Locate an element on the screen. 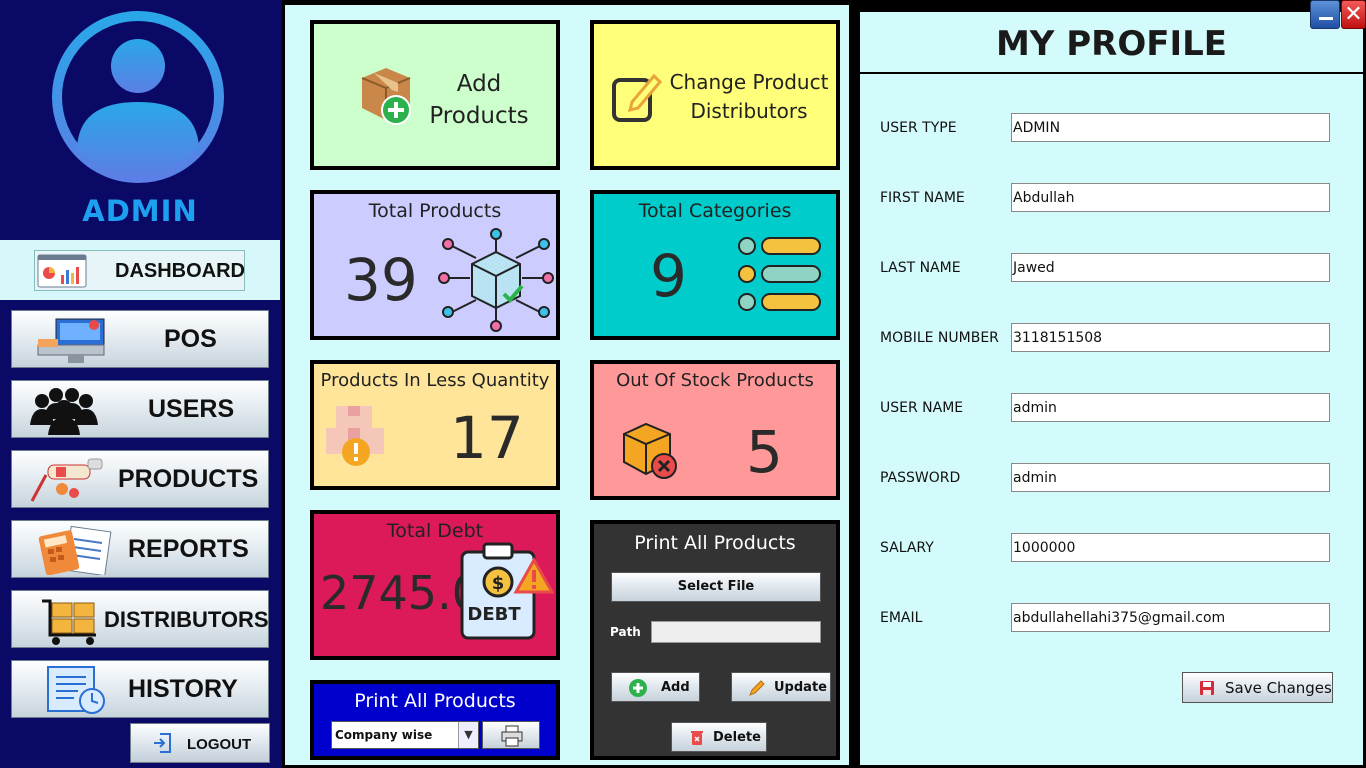 The height and width of the screenshot is (768, 1366). box-warning-icon is located at coordinates (355, 436).